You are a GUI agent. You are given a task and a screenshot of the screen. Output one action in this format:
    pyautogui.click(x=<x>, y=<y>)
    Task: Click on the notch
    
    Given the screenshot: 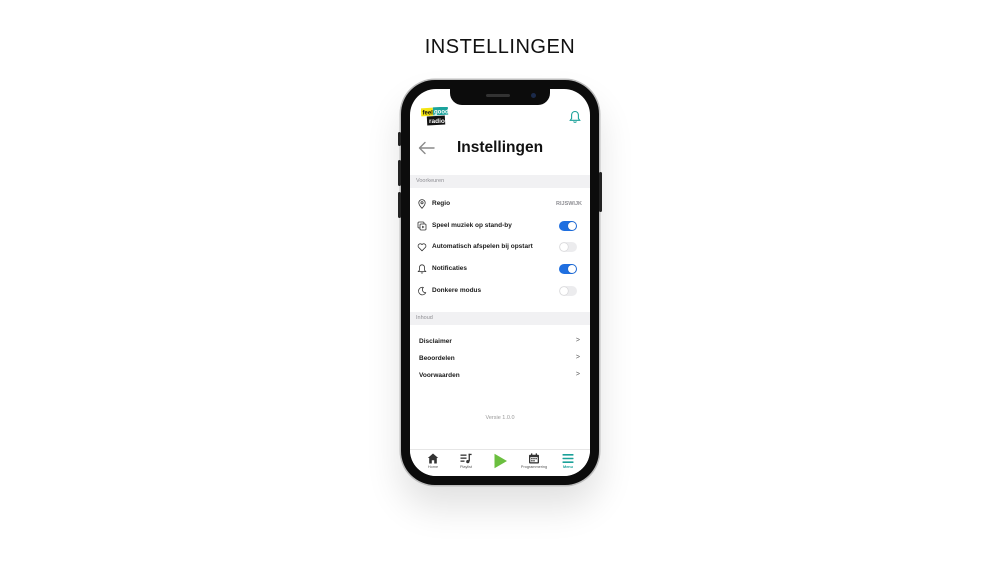 What is the action you would take?
    pyautogui.click(x=500, y=97)
    